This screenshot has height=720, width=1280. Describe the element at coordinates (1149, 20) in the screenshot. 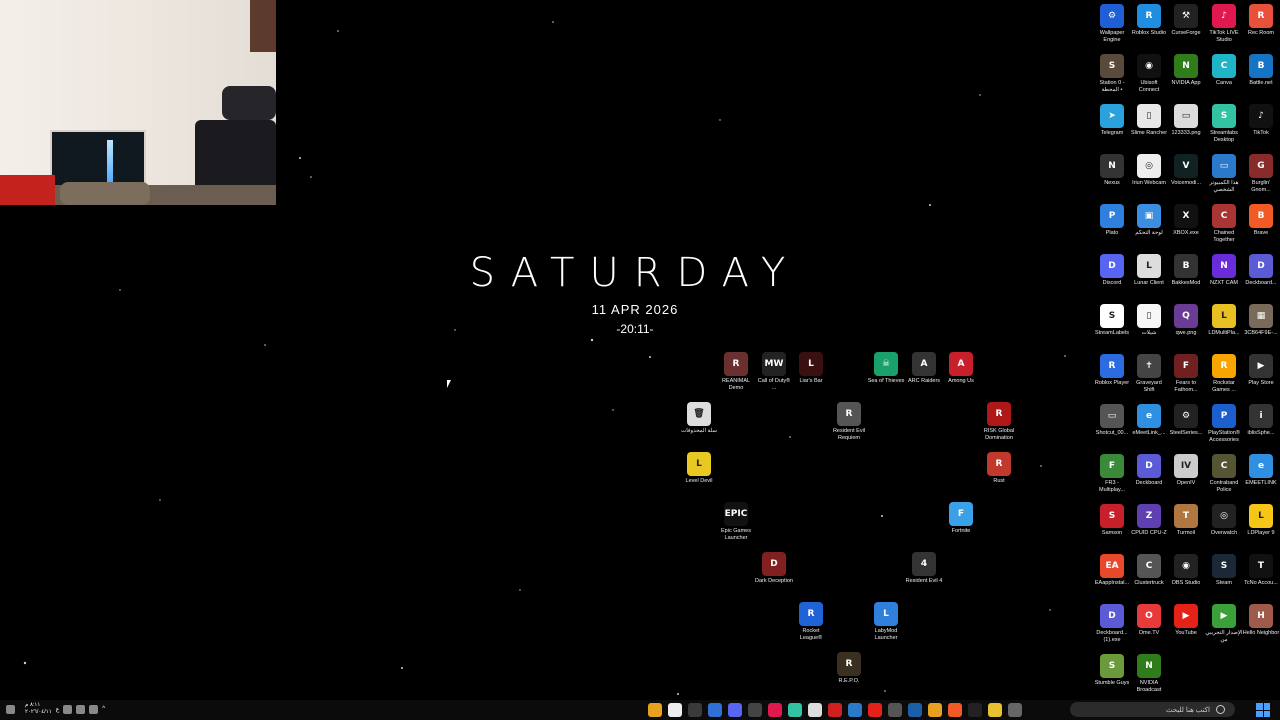

I see `desktop-icon-roblox-studio: R Roblox Studio` at that location.